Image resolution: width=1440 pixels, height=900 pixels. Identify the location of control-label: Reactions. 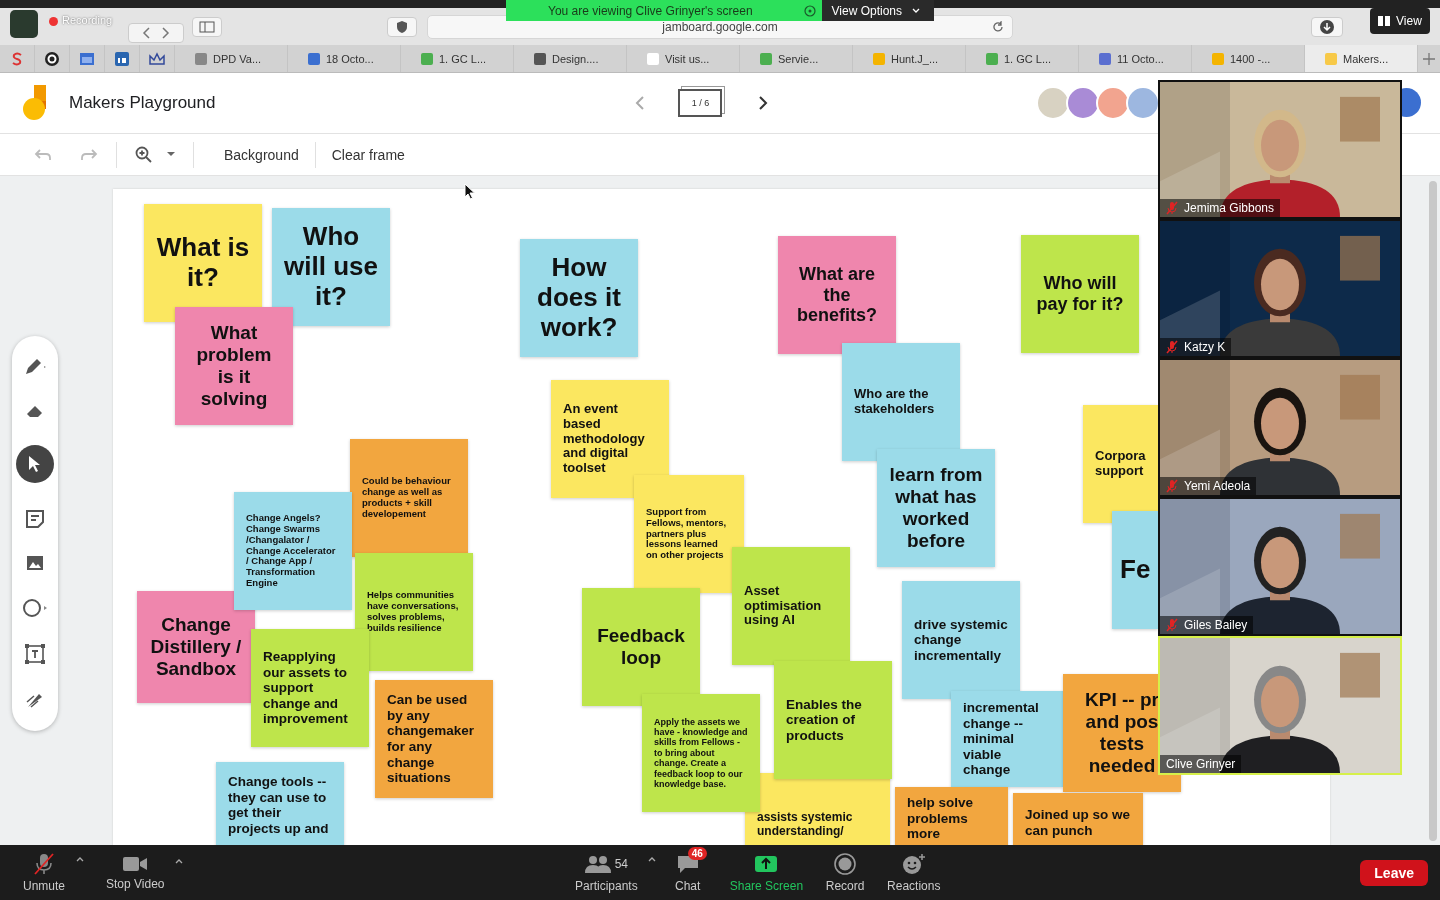
(914, 885).